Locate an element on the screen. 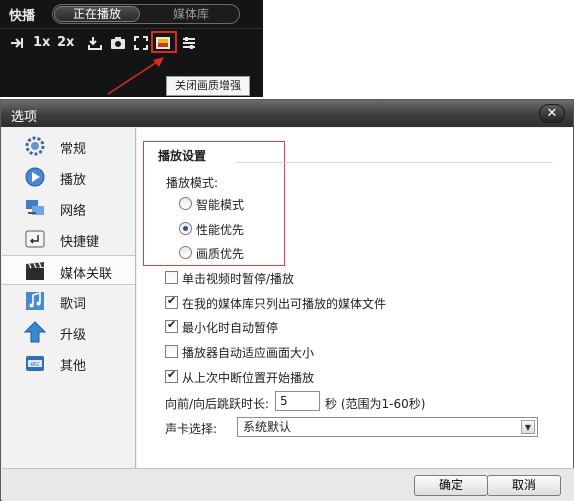 The width and height of the screenshot is (574, 501). sidebar-item-label: 常规 is located at coordinates (73, 149).